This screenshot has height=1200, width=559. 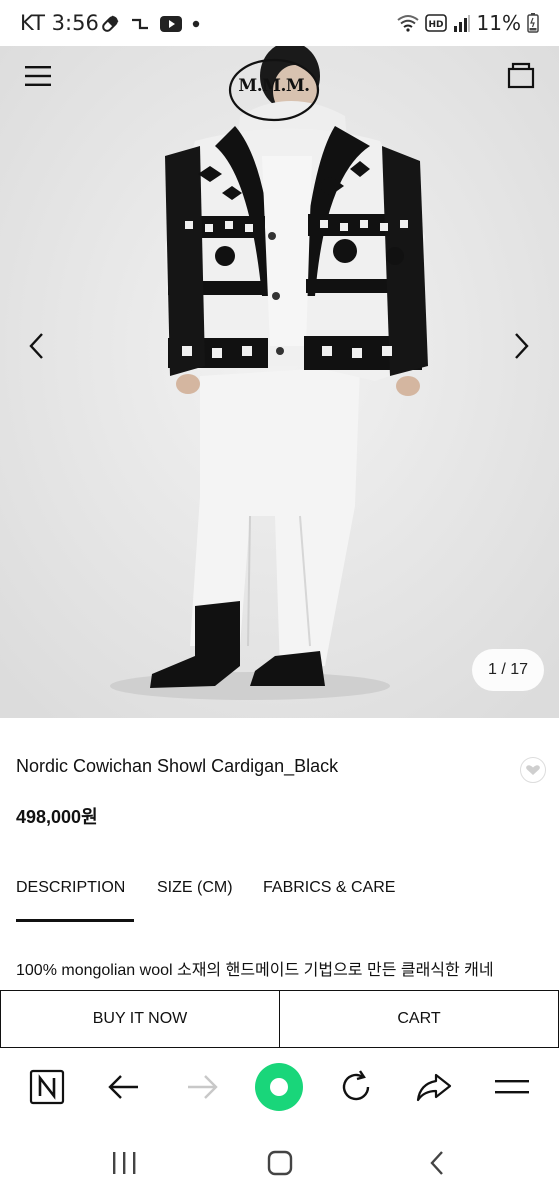 What do you see at coordinates (150, 24) in the screenshot?
I see `notification-icons` at bounding box center [150, 24].